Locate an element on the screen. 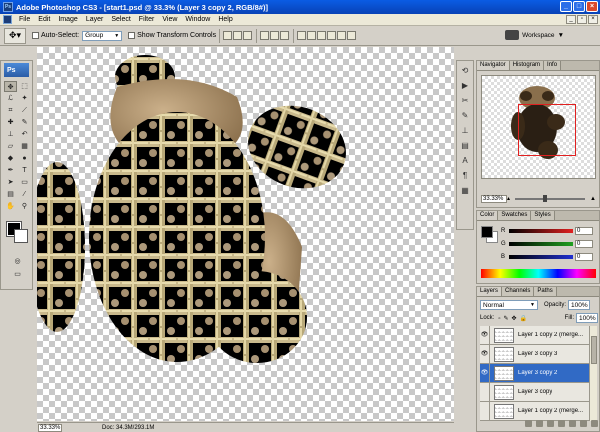 The image size is (600, 432). history-brush-tool-icon: ↶ is located at coordinates (24, 134).